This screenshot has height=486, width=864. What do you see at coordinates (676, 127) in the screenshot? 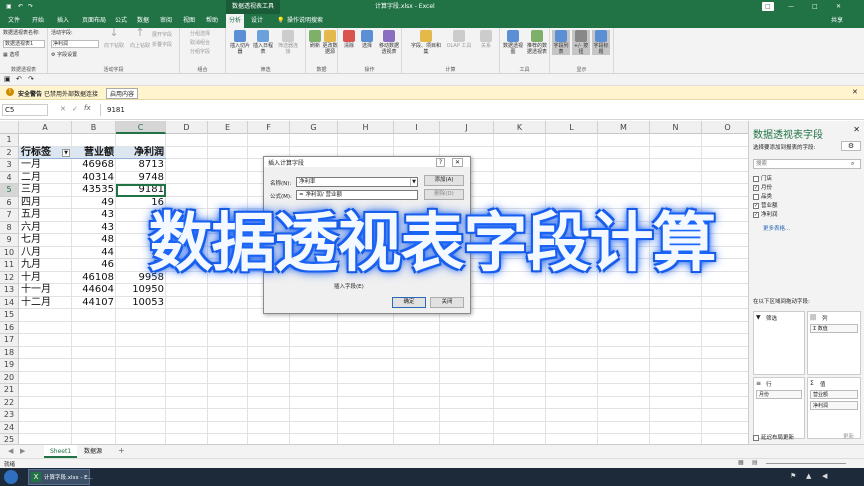
I see `column-header-n: N` at bounding box center [676, 127].